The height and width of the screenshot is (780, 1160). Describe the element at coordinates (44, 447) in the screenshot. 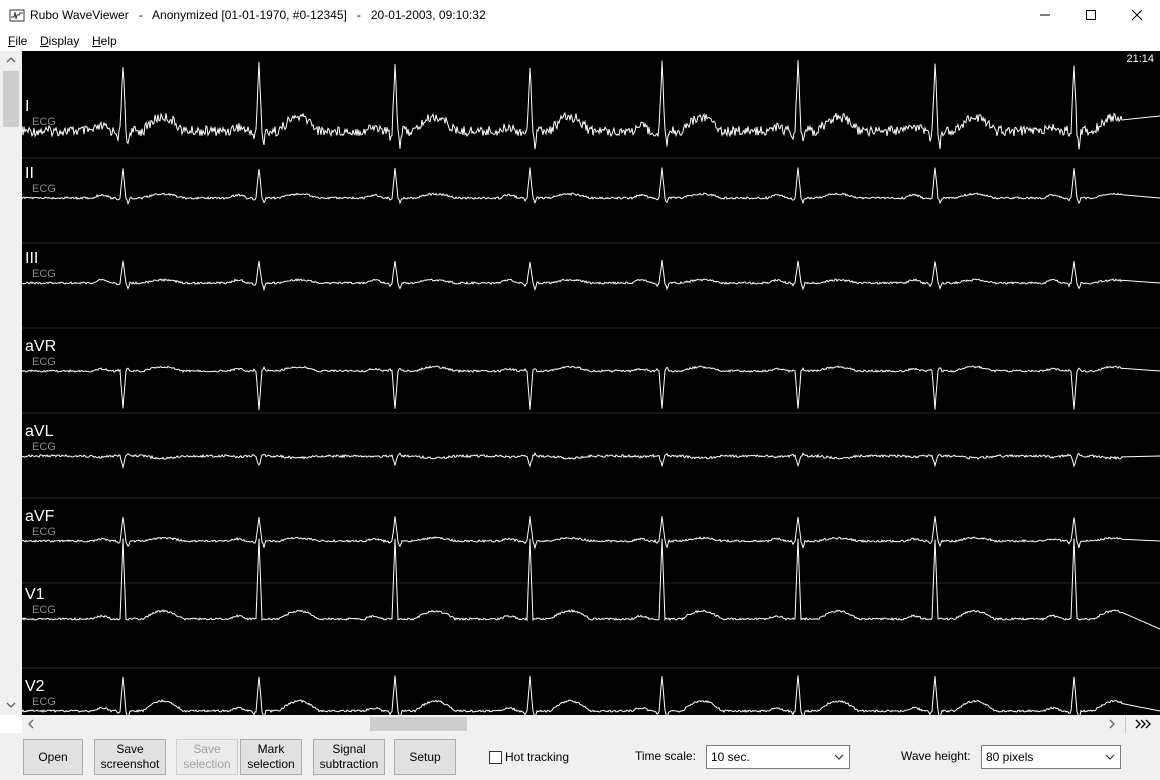

I see `lead-type-avl: ECG` at that location.